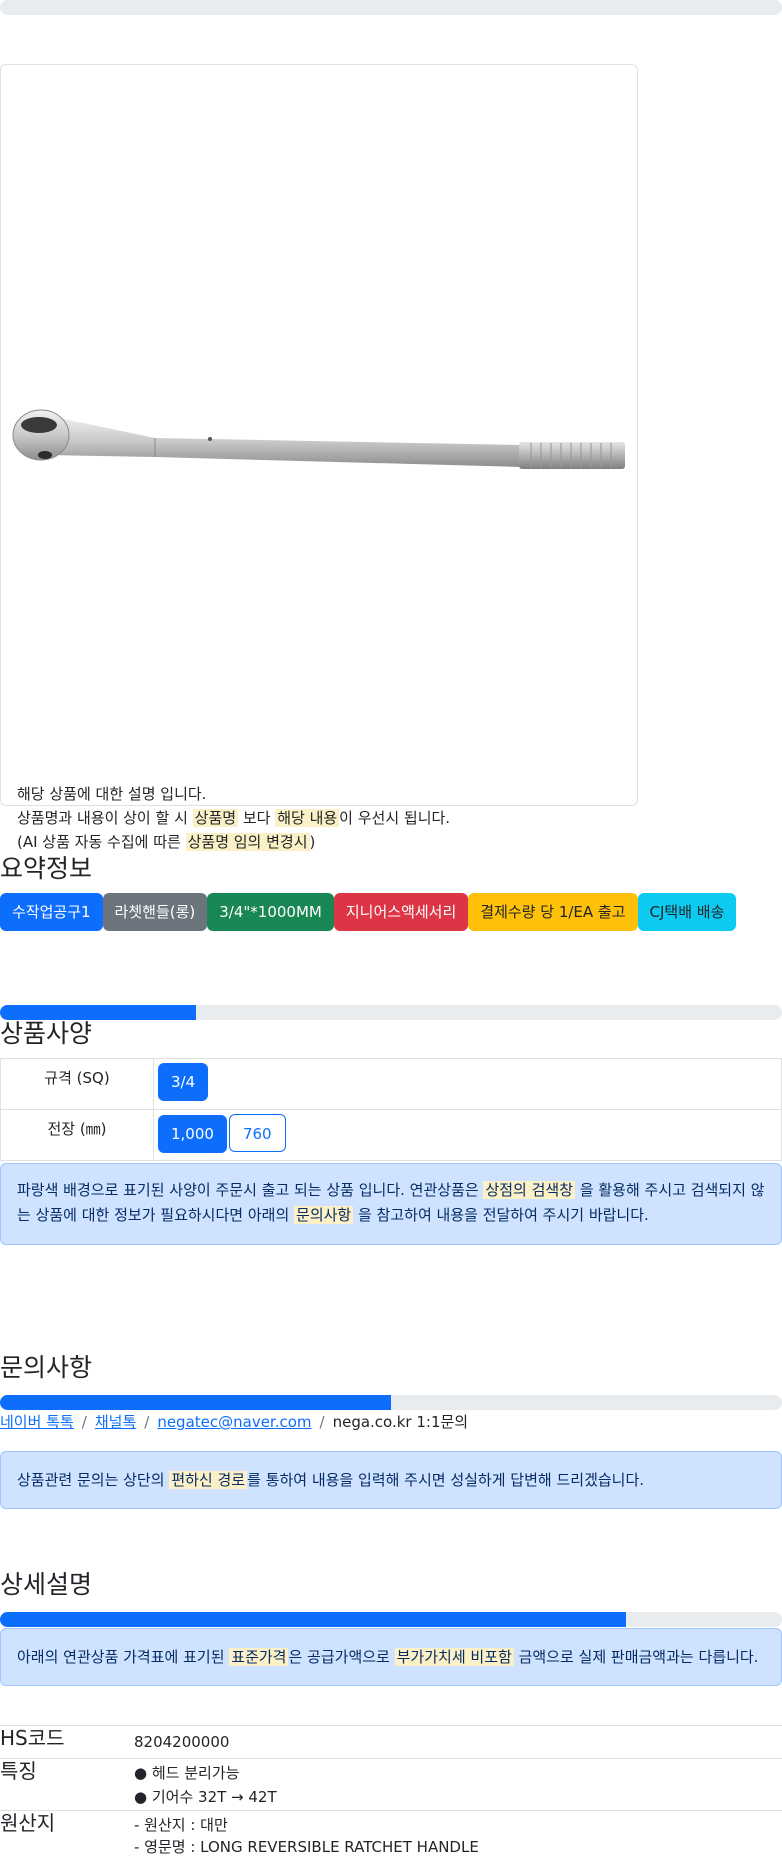  Describe the element at coordinates (123, 1657) in the screenshot. I see `notice-text: 아래의 연관상품 가격표에 표기된` at that location.